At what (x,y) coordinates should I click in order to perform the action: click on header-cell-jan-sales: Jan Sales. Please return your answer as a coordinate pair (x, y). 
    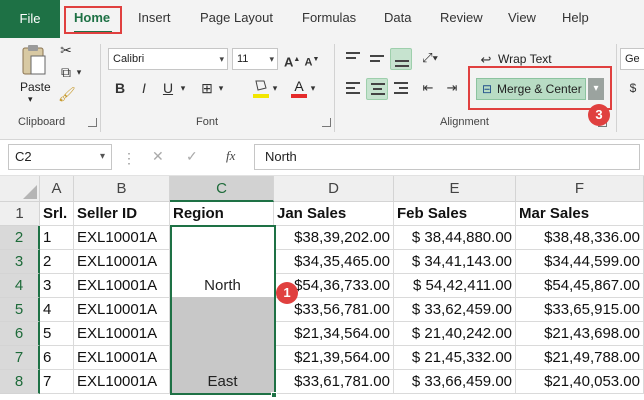
    Looking at the image, I should click on (334, 214).